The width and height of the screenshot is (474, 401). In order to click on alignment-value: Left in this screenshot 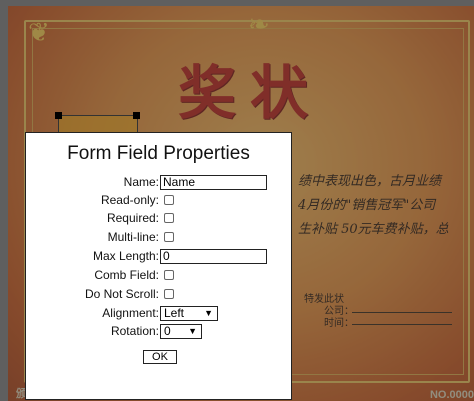, I will do `click(174, 313)`.